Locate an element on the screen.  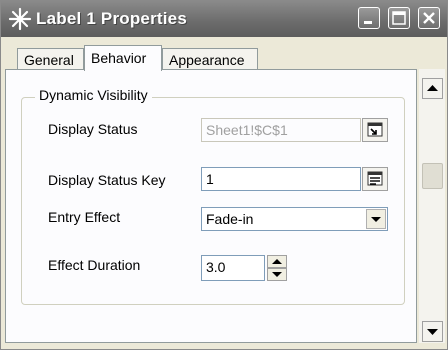
effect-duration-field: 3.0 is located at coordinates (233, 268).